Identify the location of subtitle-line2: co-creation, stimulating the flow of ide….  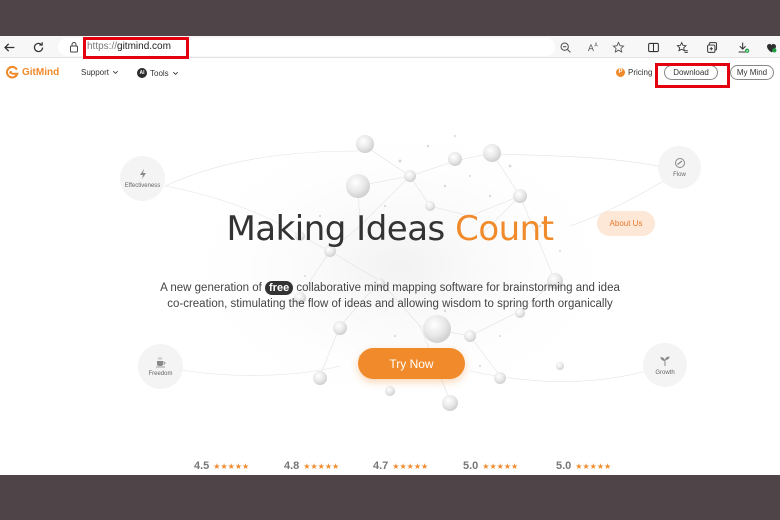
(390, 304).